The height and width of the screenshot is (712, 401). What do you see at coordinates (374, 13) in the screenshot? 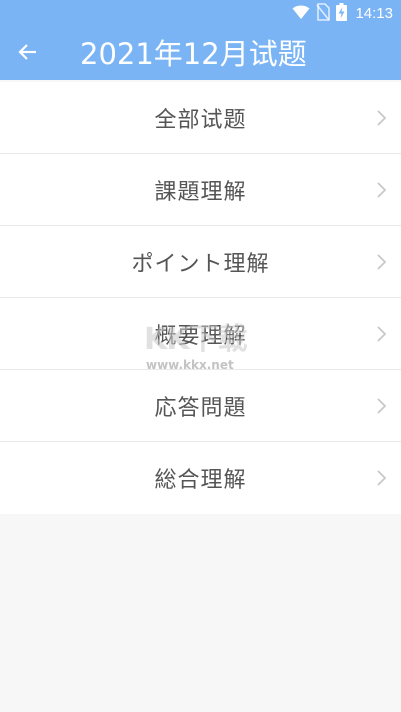
I see `status-time: 14:13` at bounding box center [374, 13].